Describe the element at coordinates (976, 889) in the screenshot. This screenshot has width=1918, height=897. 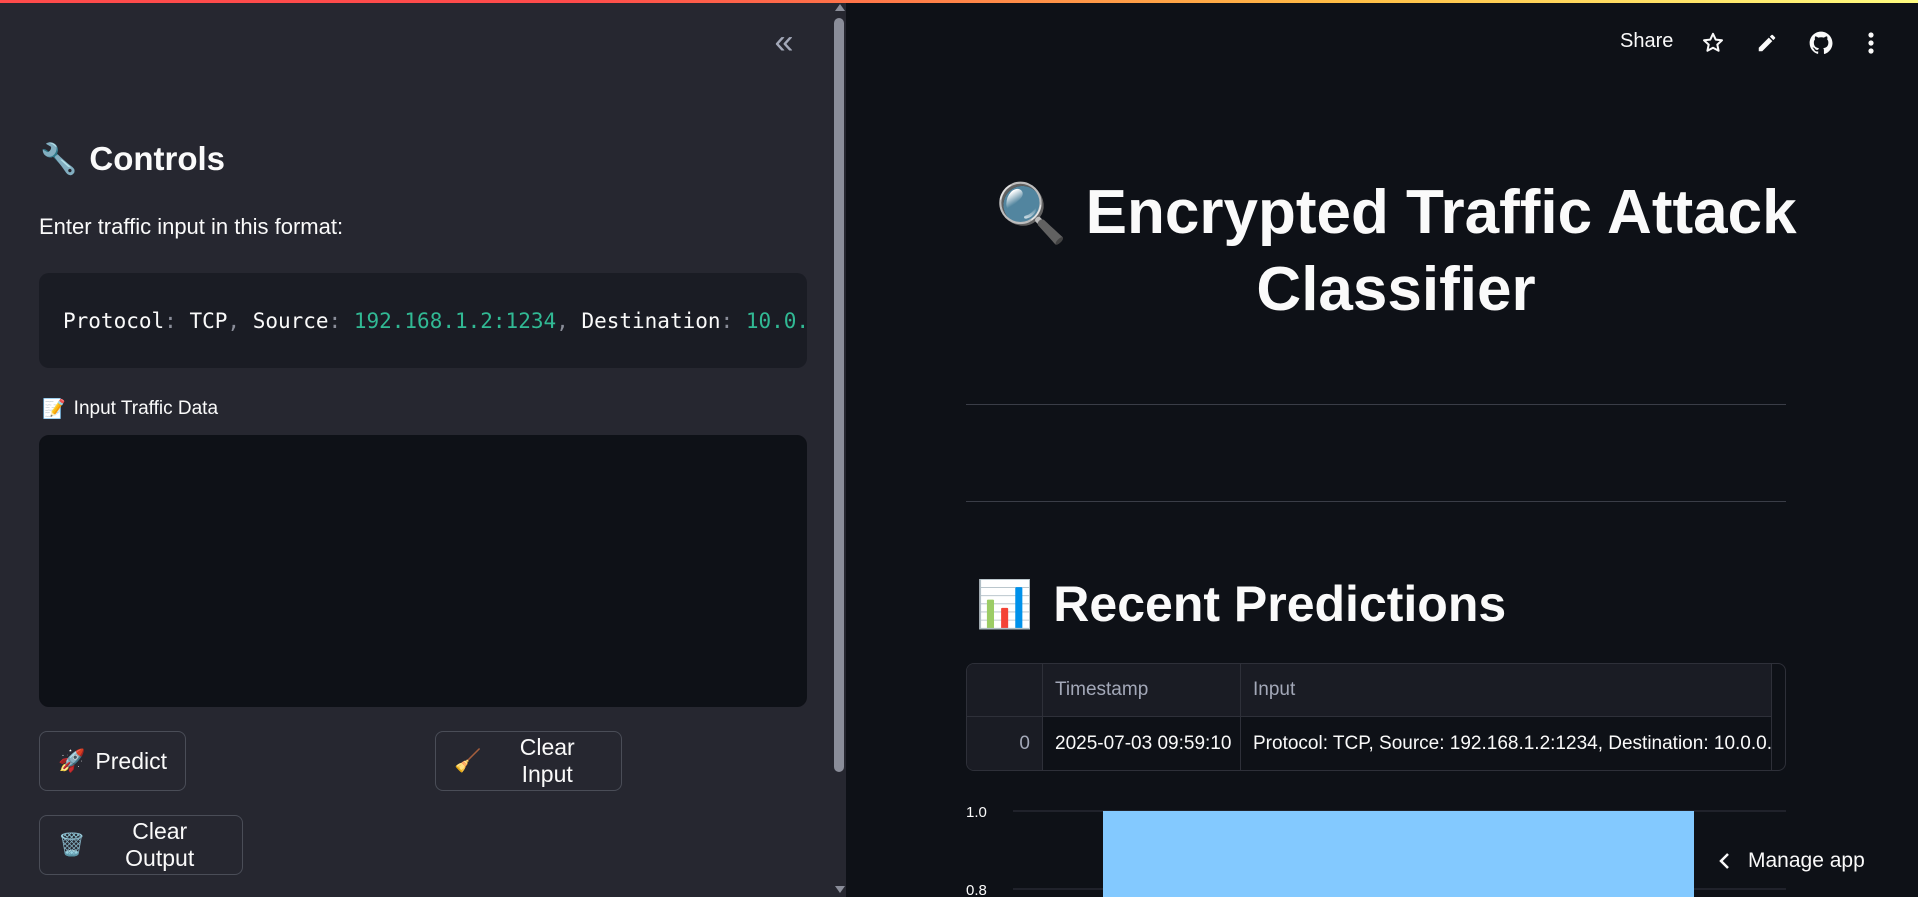
I see `y-tick-label: 0.8` at that location.